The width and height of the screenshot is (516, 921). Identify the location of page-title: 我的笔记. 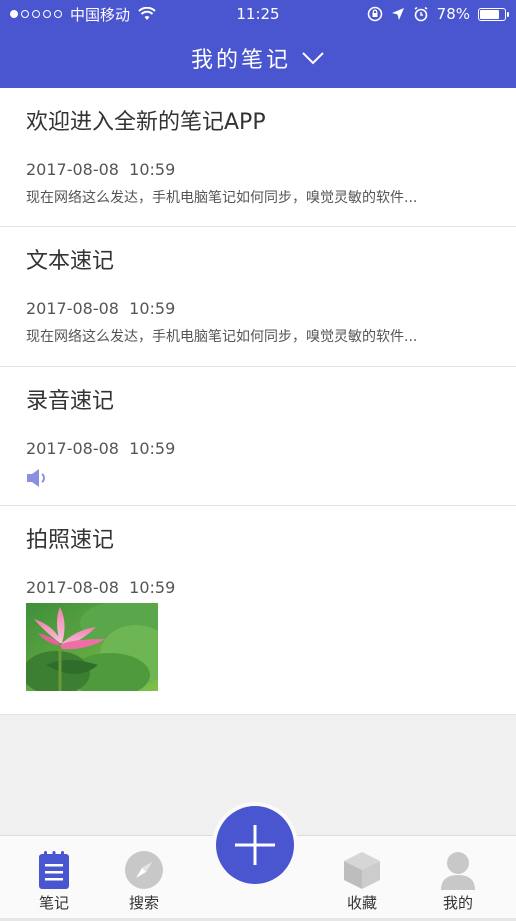
(240, 60).